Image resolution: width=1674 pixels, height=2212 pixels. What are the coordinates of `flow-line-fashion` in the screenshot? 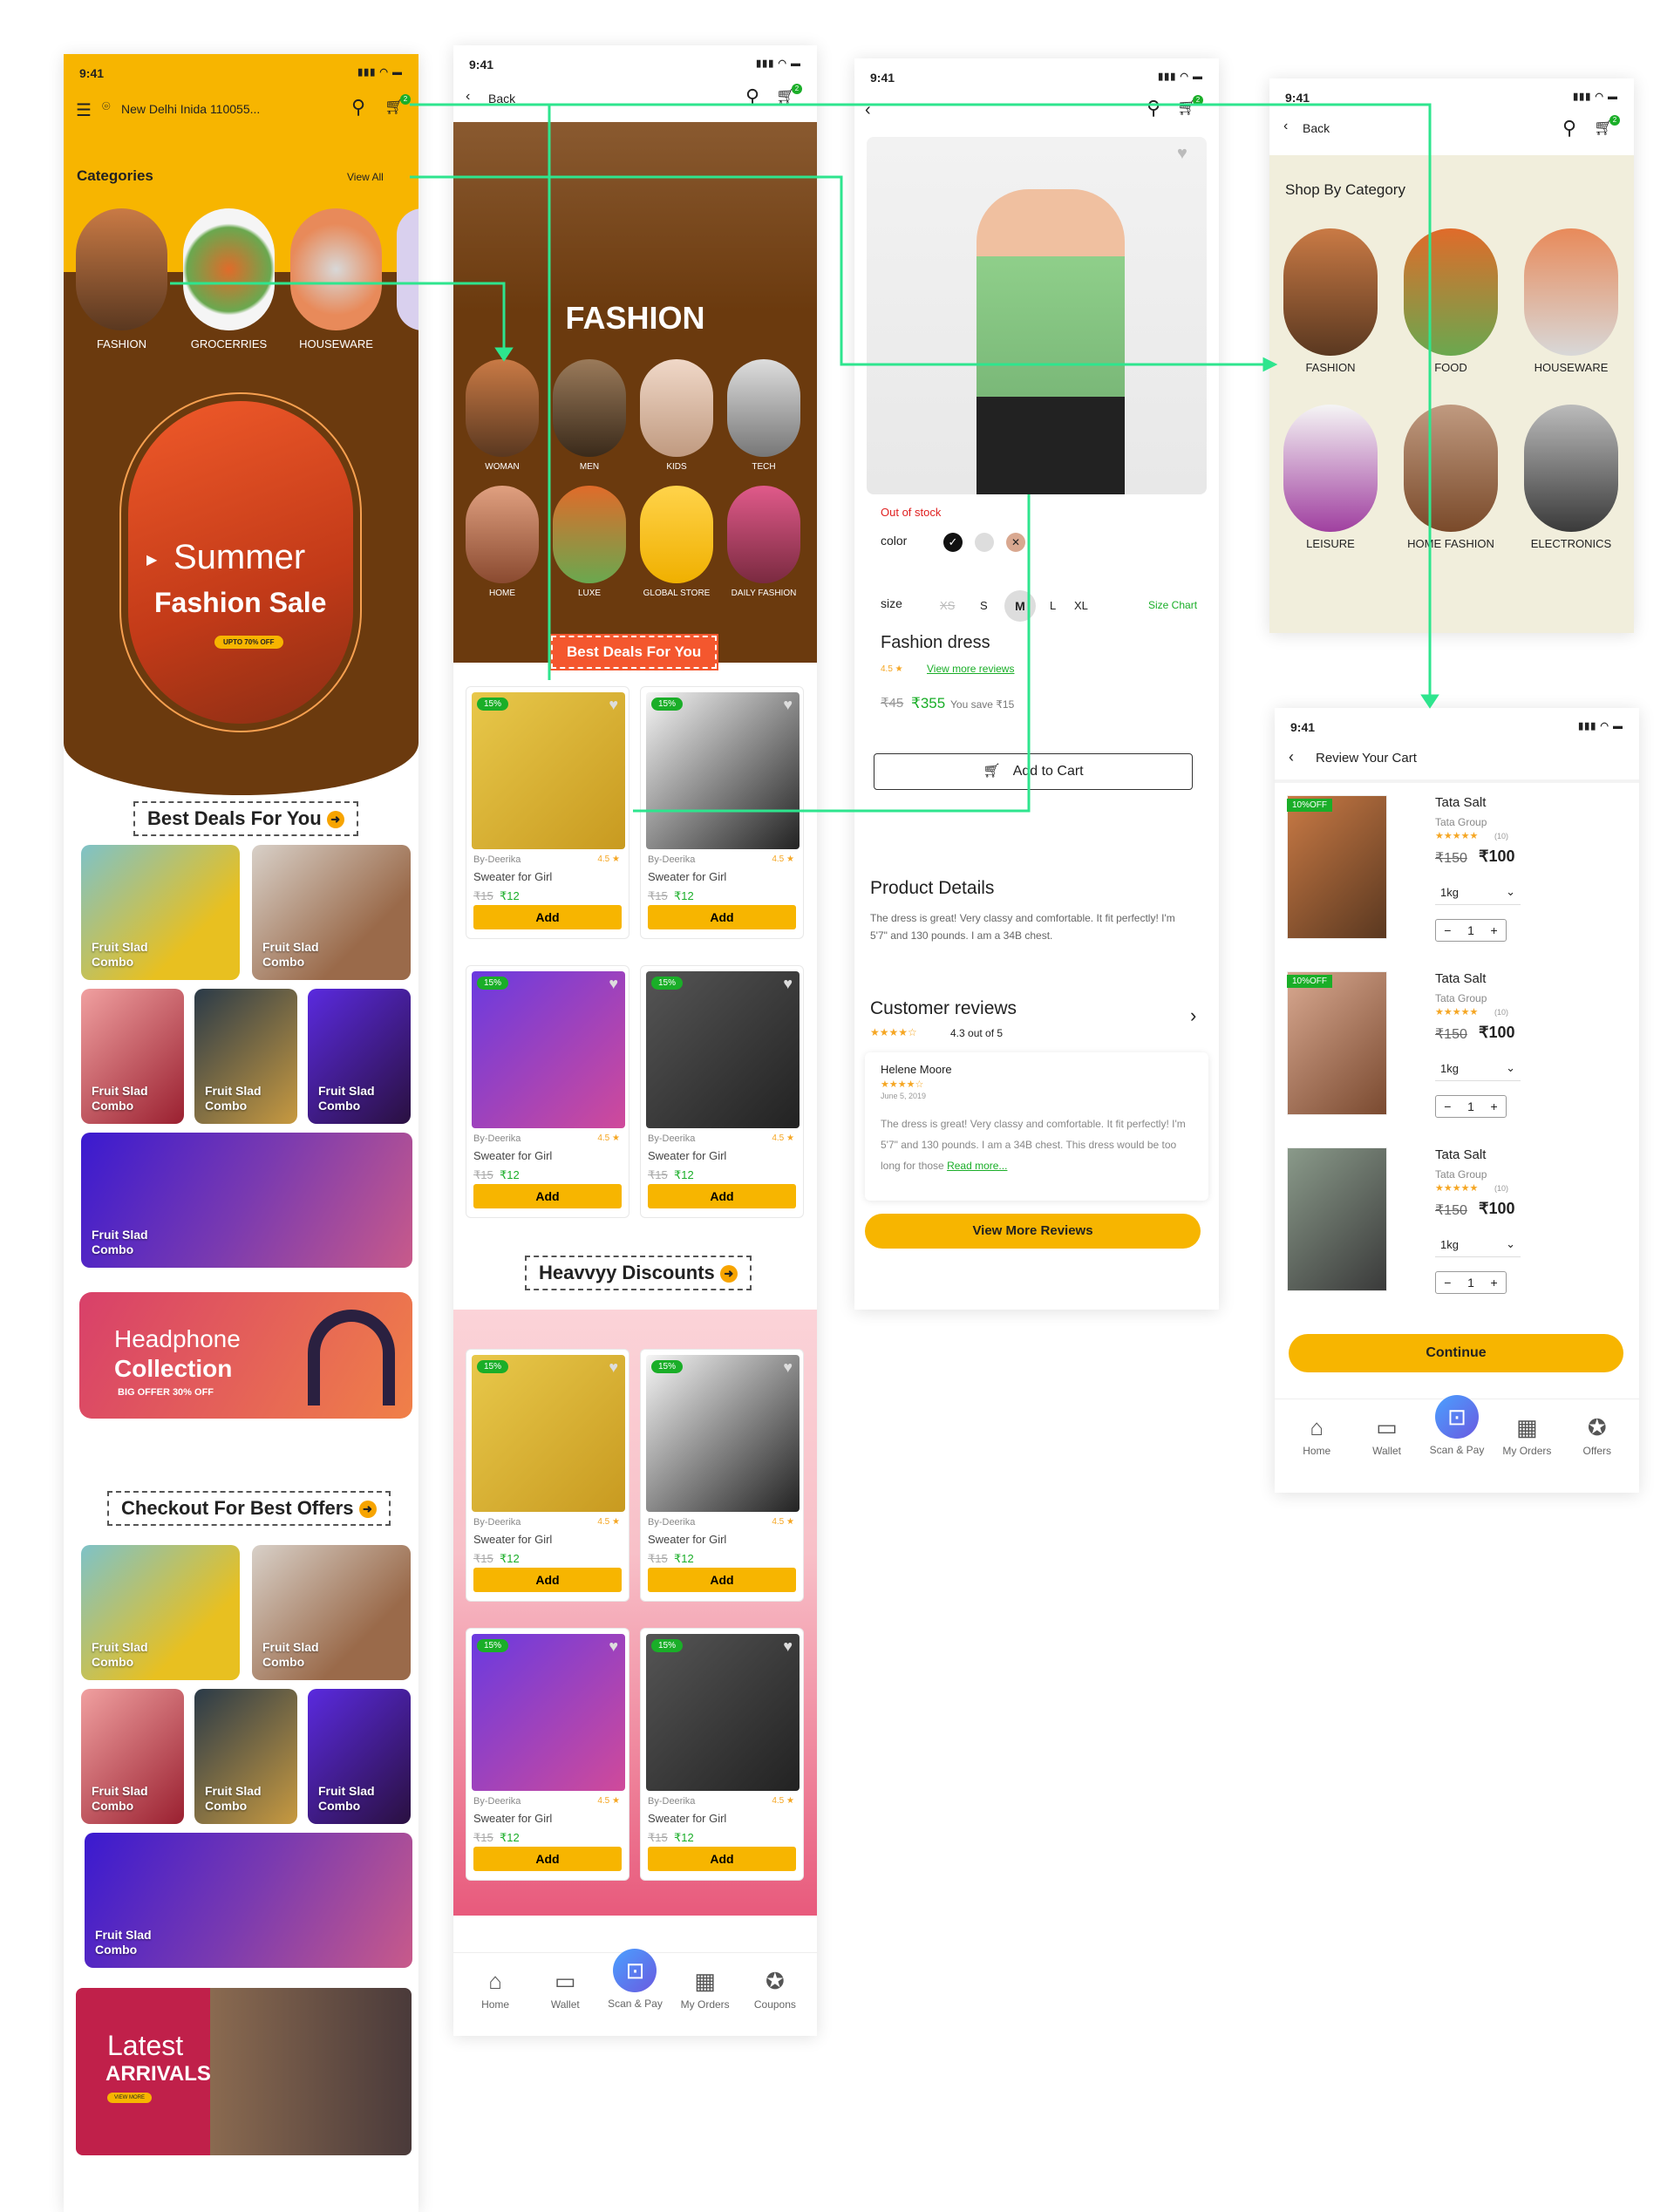 It's located at (338, 315).